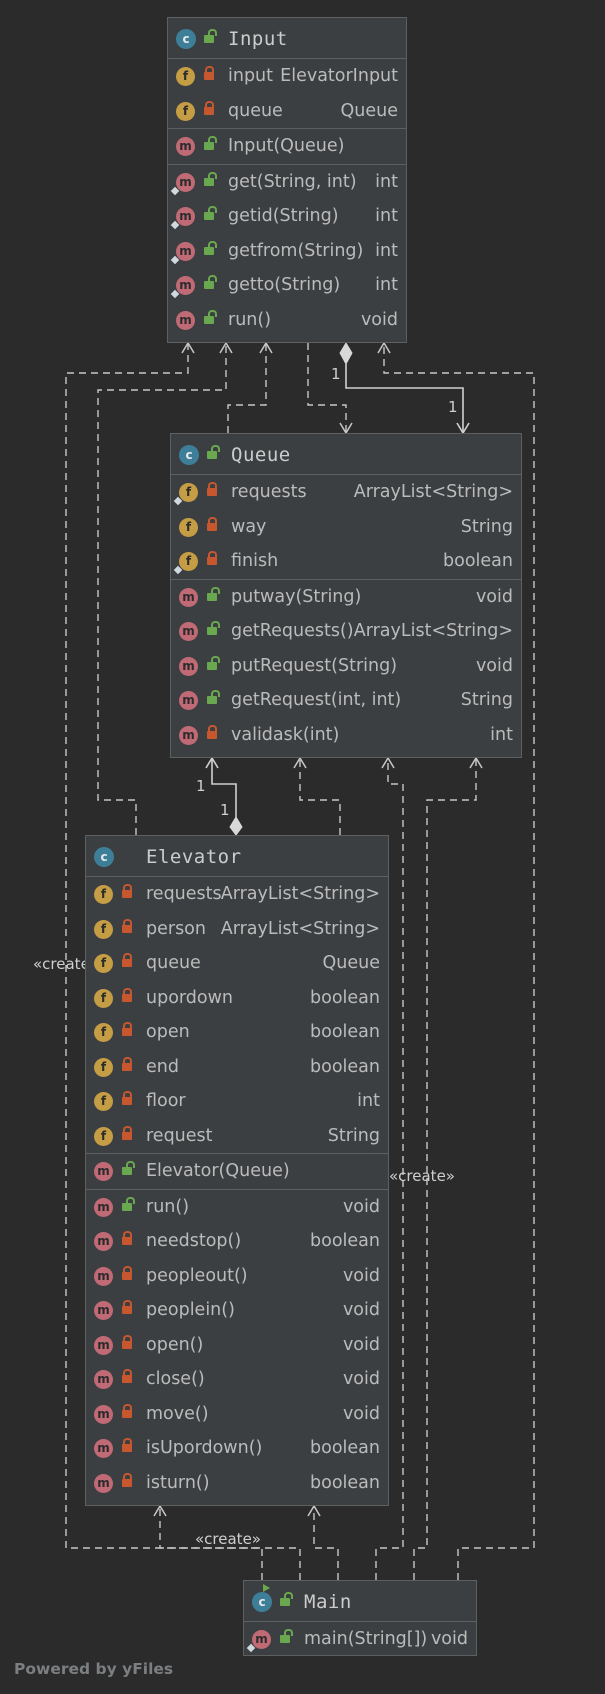 The height and width of the screenshot is (1694, 605). What do you see at coordinates (237, 929) in the screenshot?
I see `field-row: f person ArrayList<String>` at bounding box center [237, 929].